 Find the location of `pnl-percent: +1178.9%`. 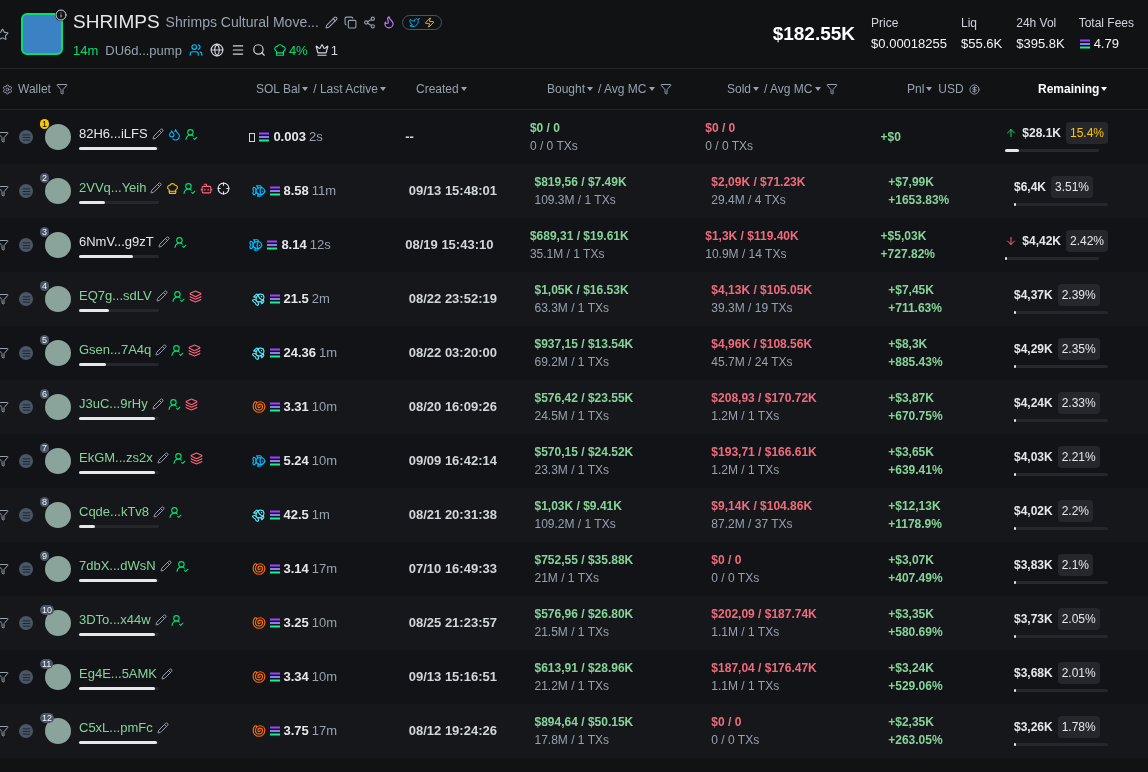

pnl-percent: +1178.9% is located at coordinates (915, 524).